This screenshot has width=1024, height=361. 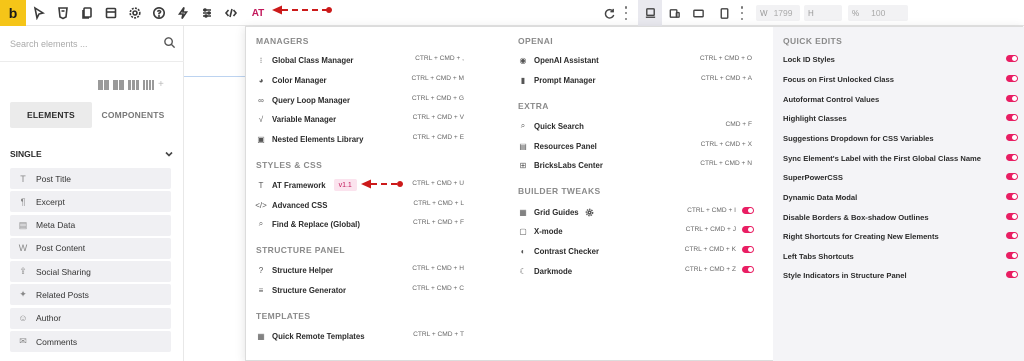 What do you see at coordinates (858, 138) in the screenshot?
I see `quick-edit-item: Suggestions Dropdown for CSS Variables` at bounding box center [858, 138].